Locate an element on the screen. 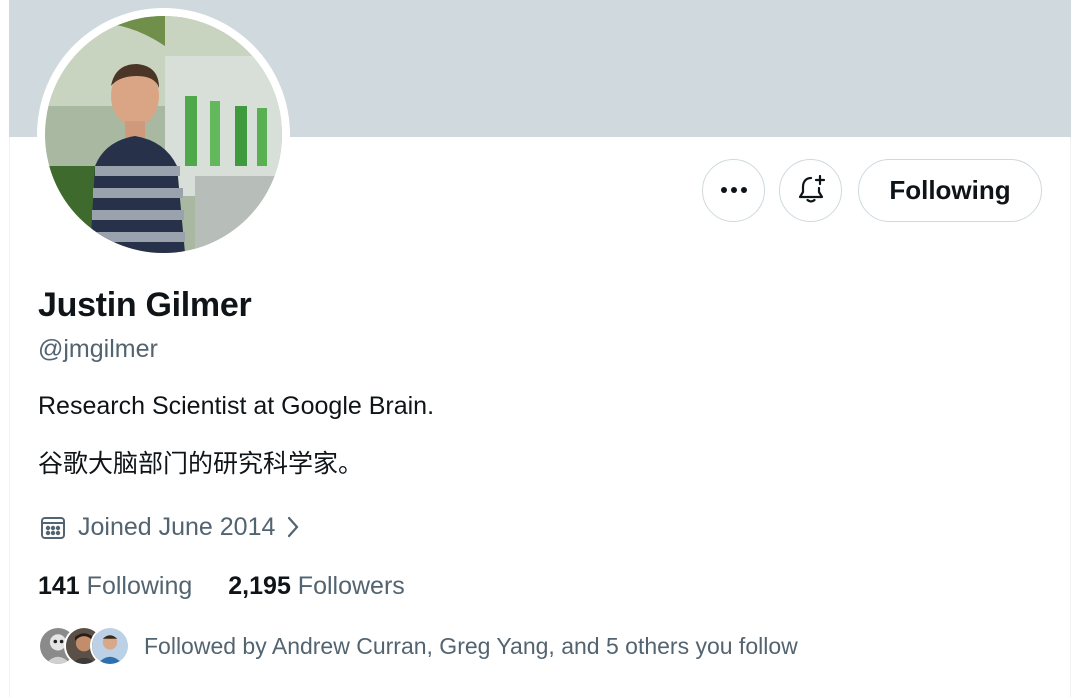 This screenshot has width=1080, height=697. profile-avatar is located at coordinates (163, 134).